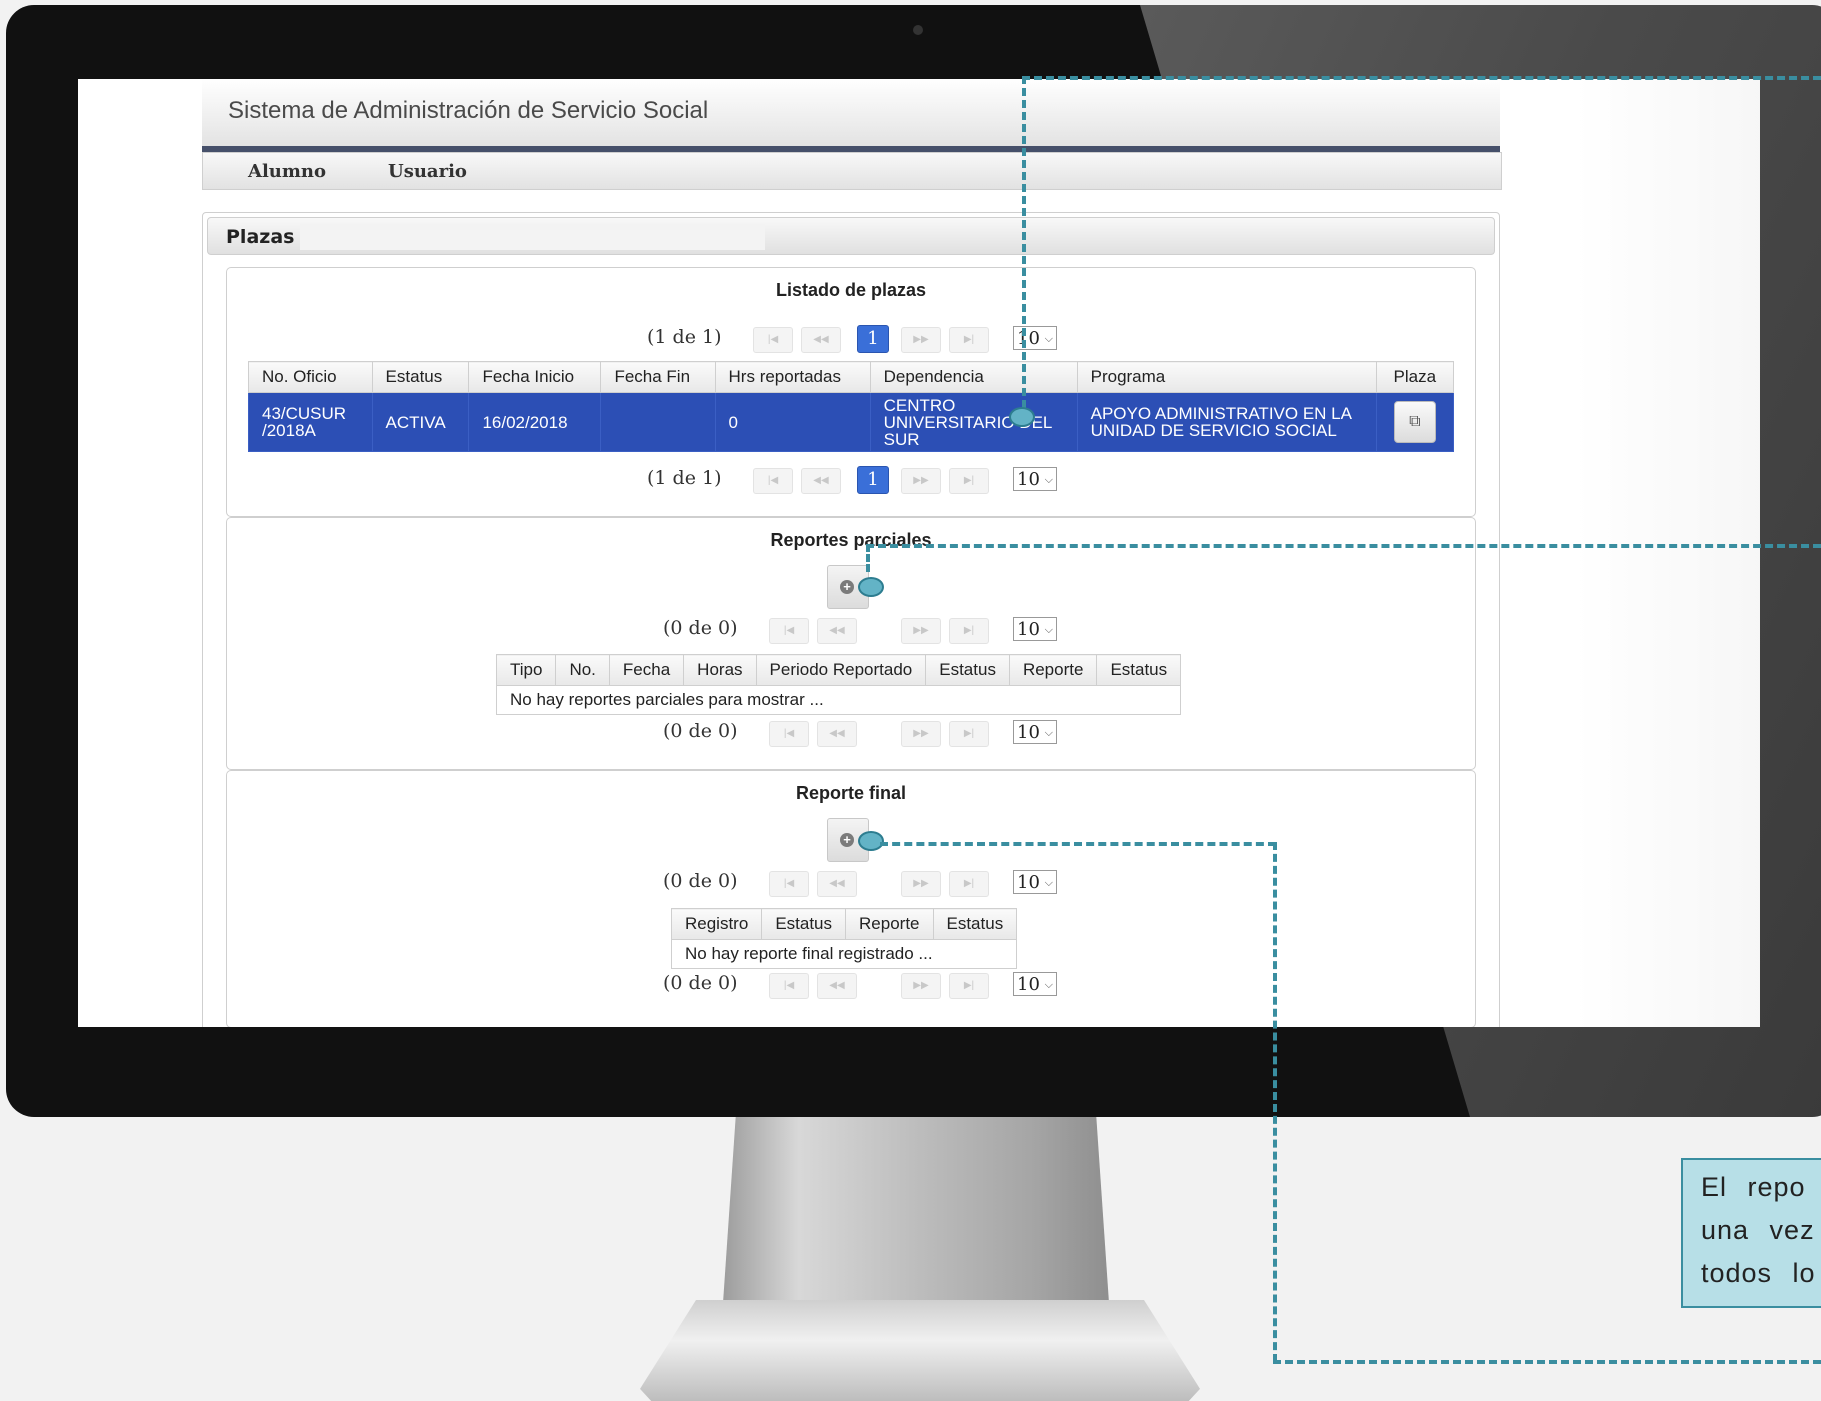 This screenshot has height=1401, width=1821. I want to click on cell-fecha-fin, so click(658, 422).